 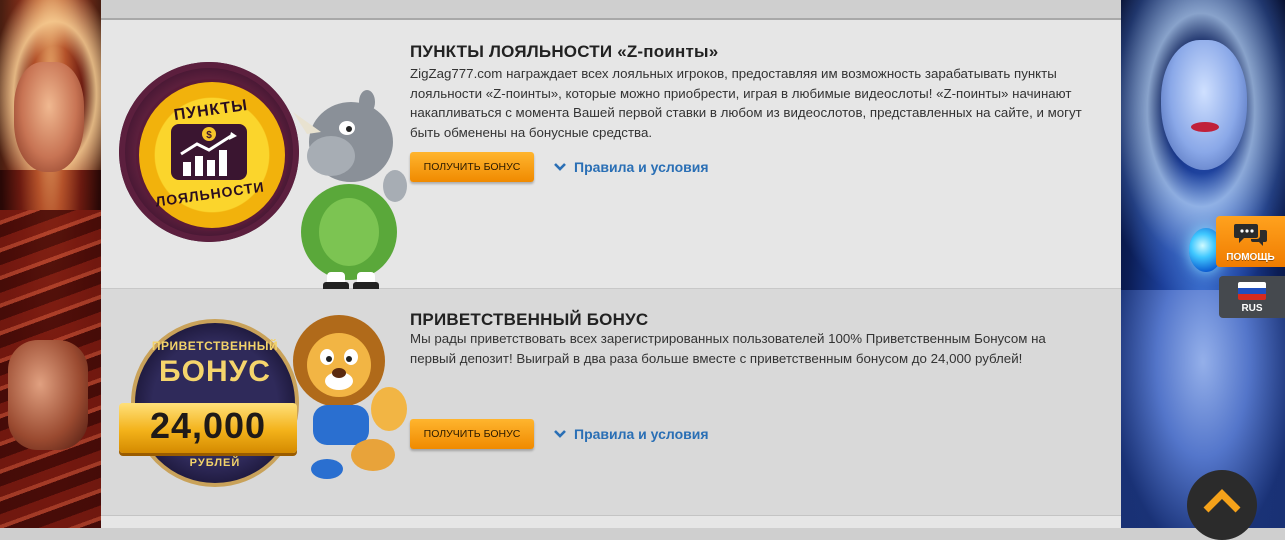 I want to click on scroll-to-top-button, so click(x=1222, y=505).